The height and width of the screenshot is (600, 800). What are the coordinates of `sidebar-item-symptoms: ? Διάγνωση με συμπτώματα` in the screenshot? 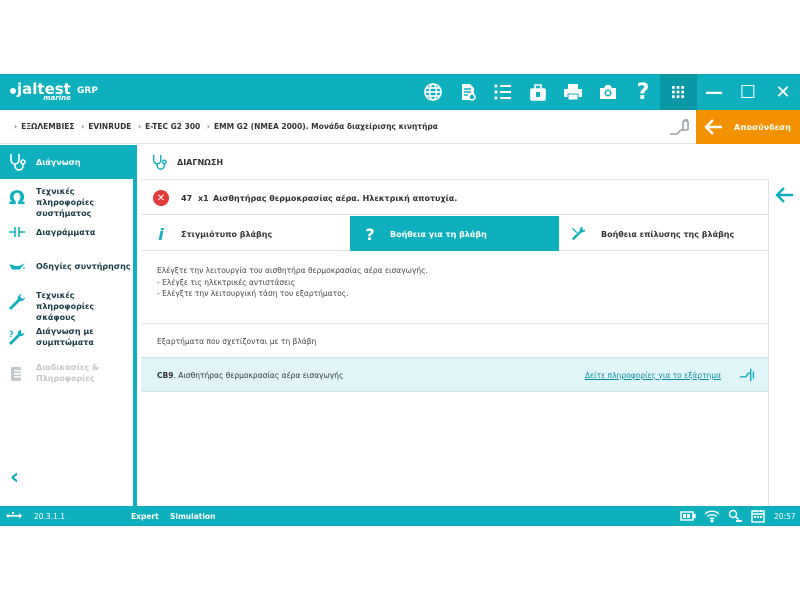 It's located at (66, 337).